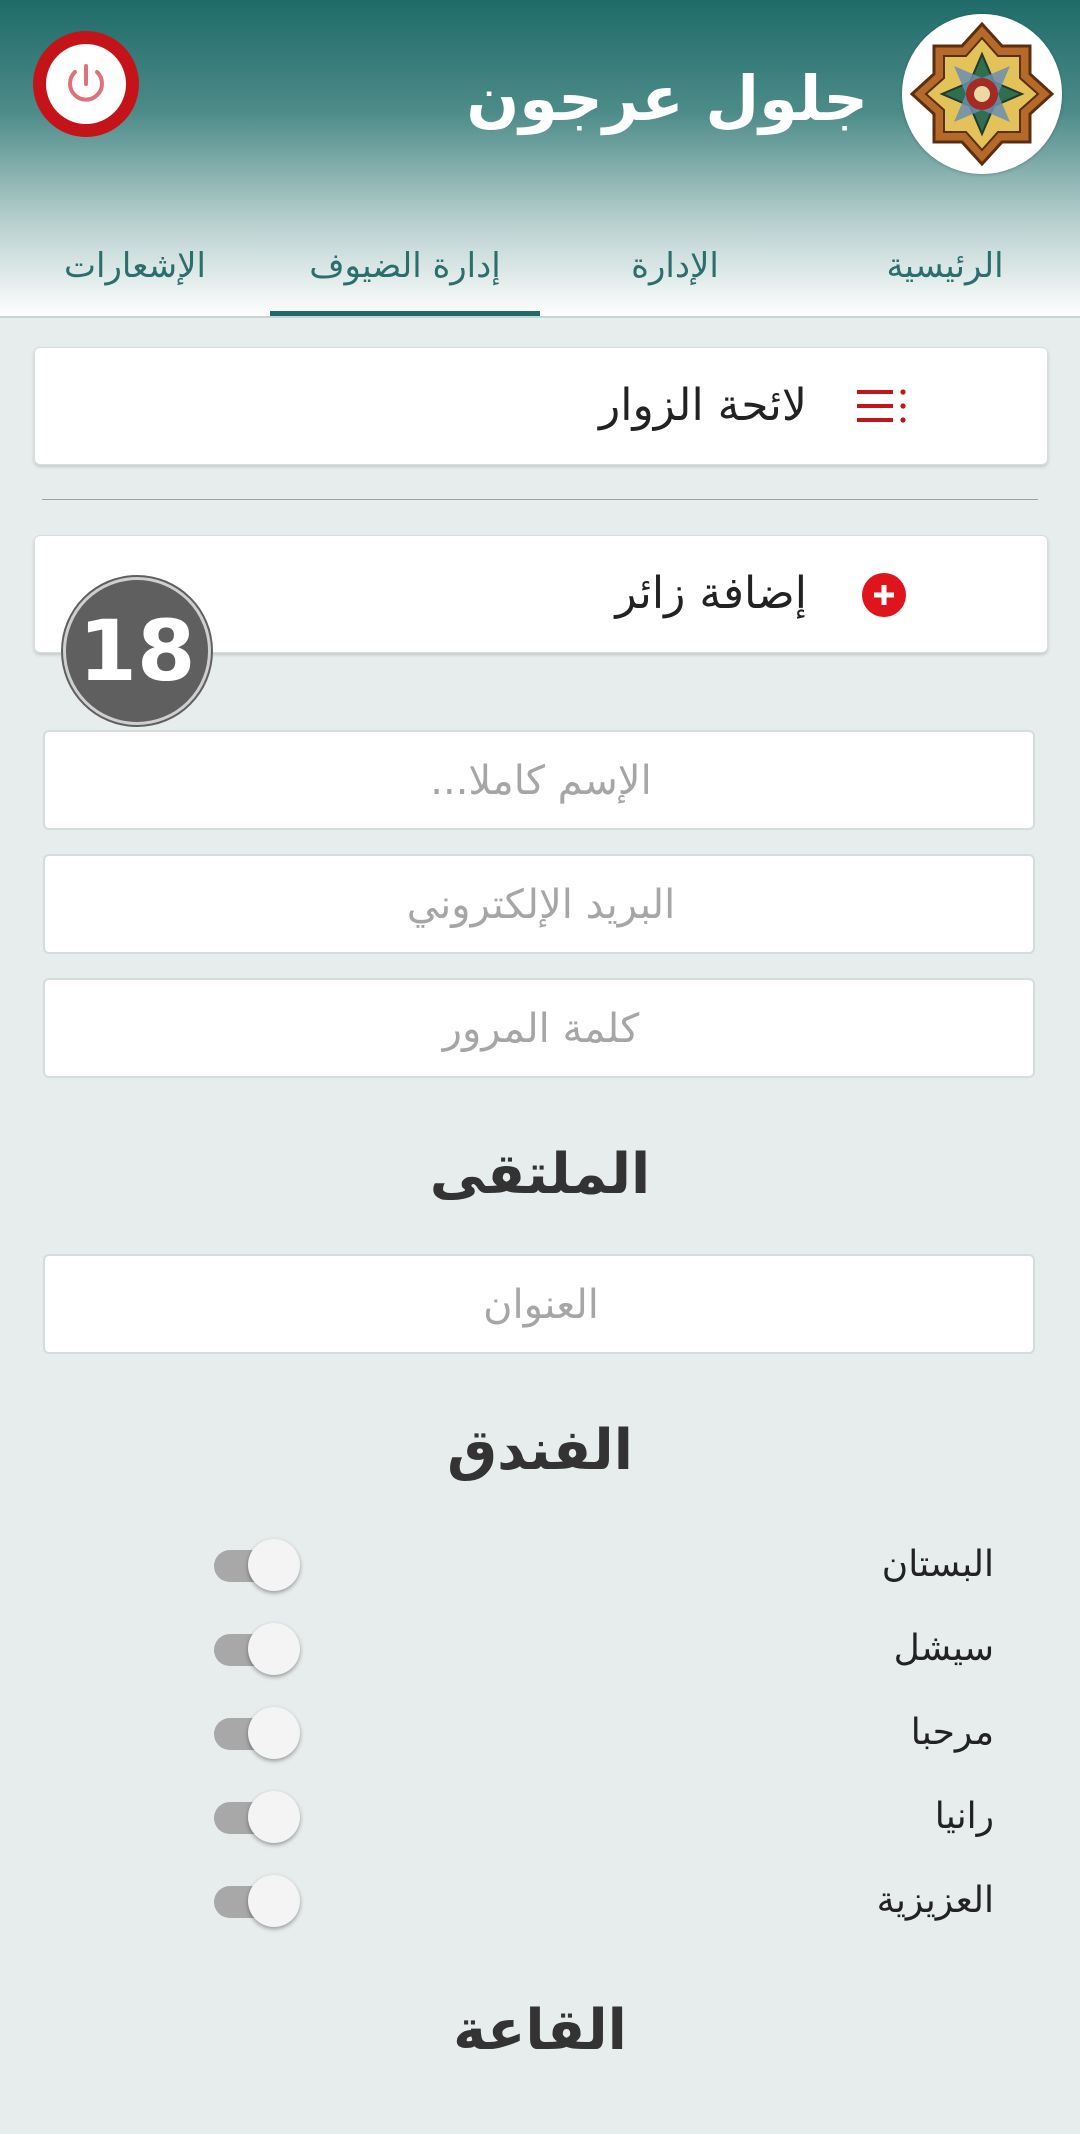 This screenshot has height=2134, width=1080. I want to click on hotel-option-label: رانيا, so click(964, 1816).